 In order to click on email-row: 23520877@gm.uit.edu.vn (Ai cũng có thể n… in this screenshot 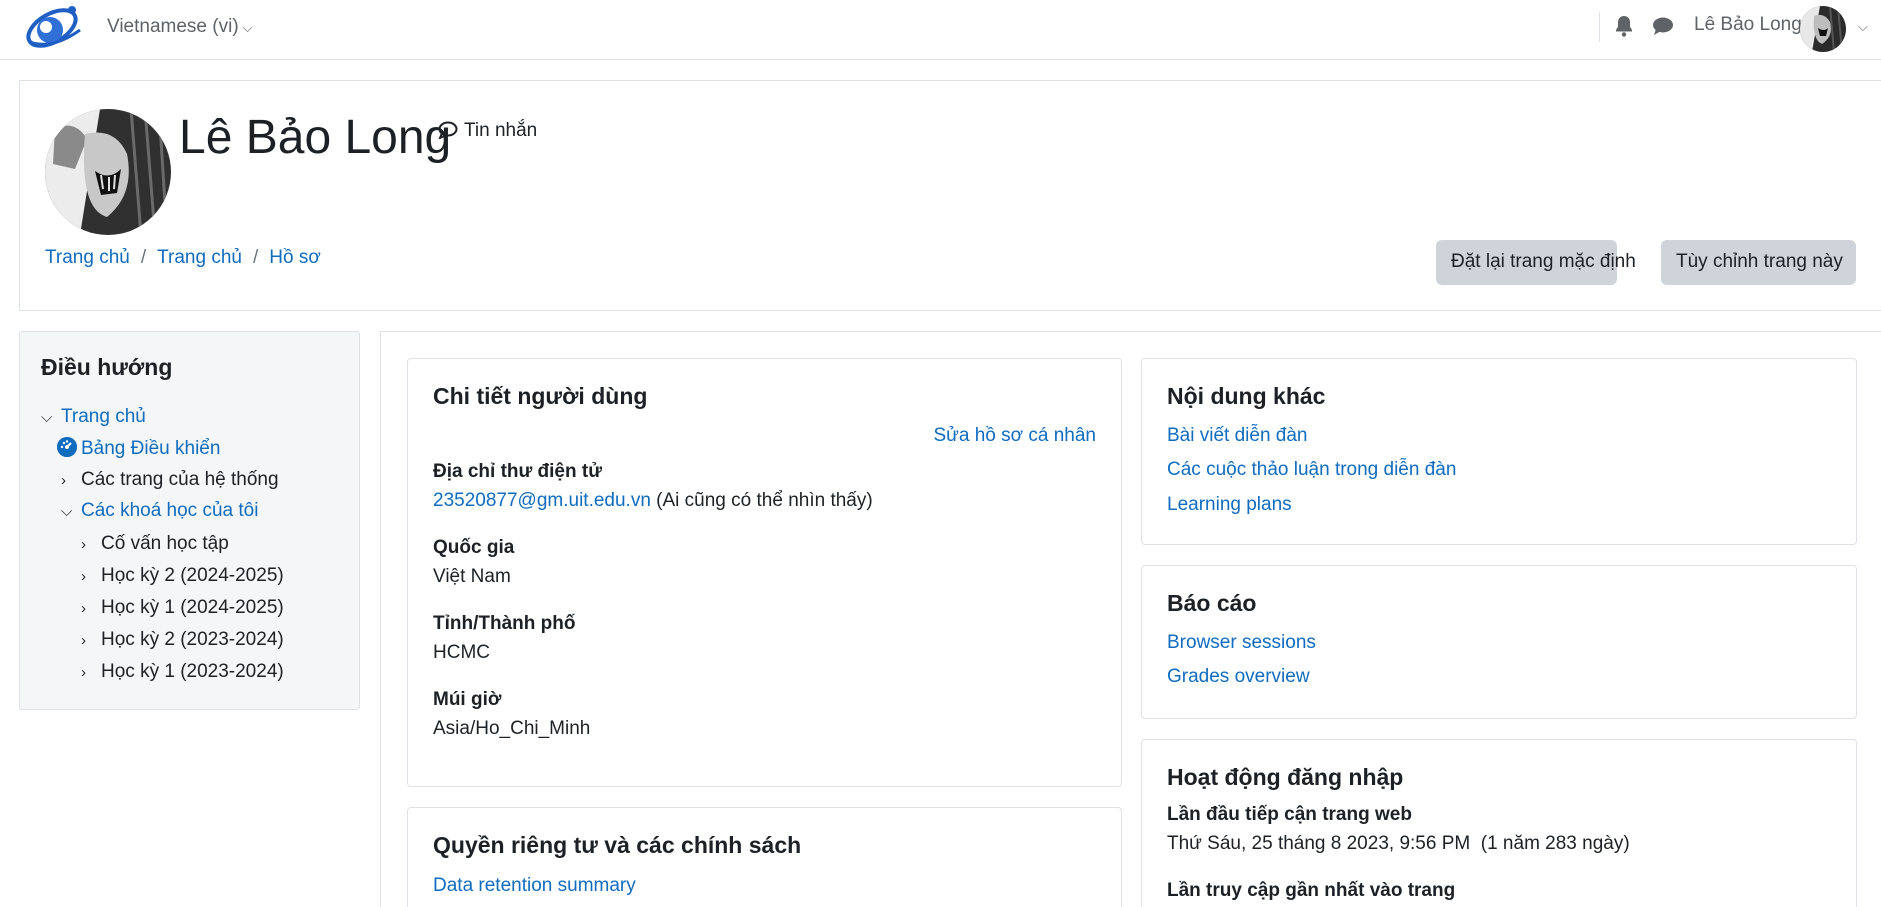, I will do `click(653, 501)`.